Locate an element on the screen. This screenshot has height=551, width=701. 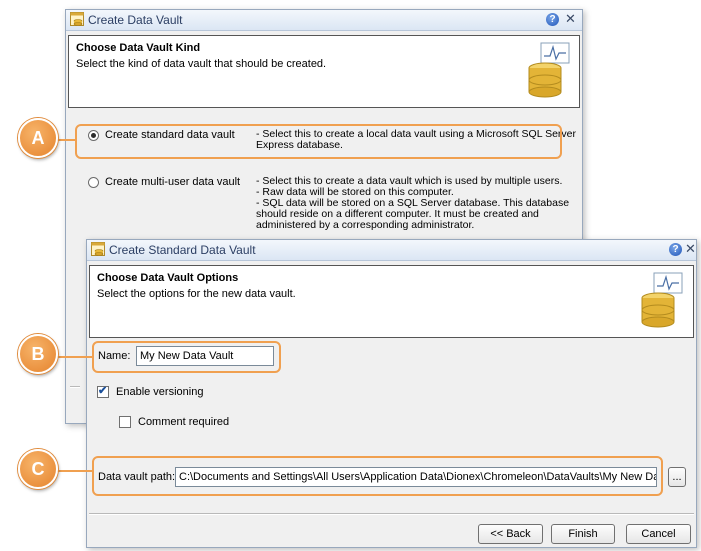
callout-c-highlight is located at coordinates (377, 476).